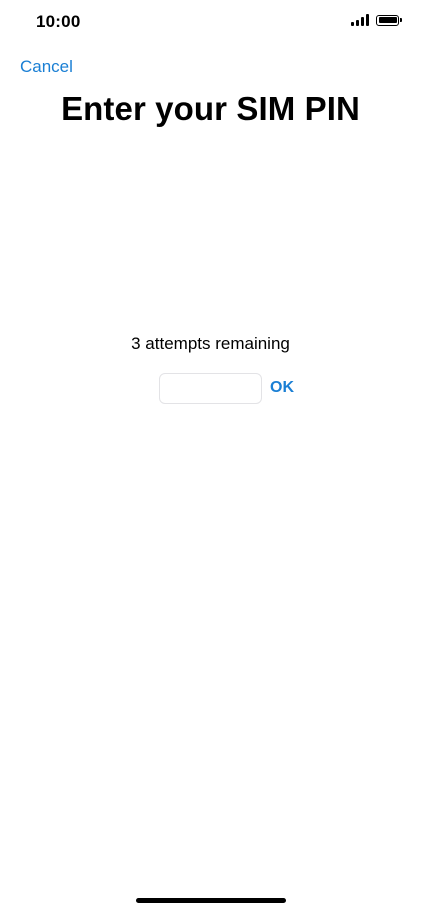 The image size is (421, 912). I want to click on battery-icon, so click(389, 20).